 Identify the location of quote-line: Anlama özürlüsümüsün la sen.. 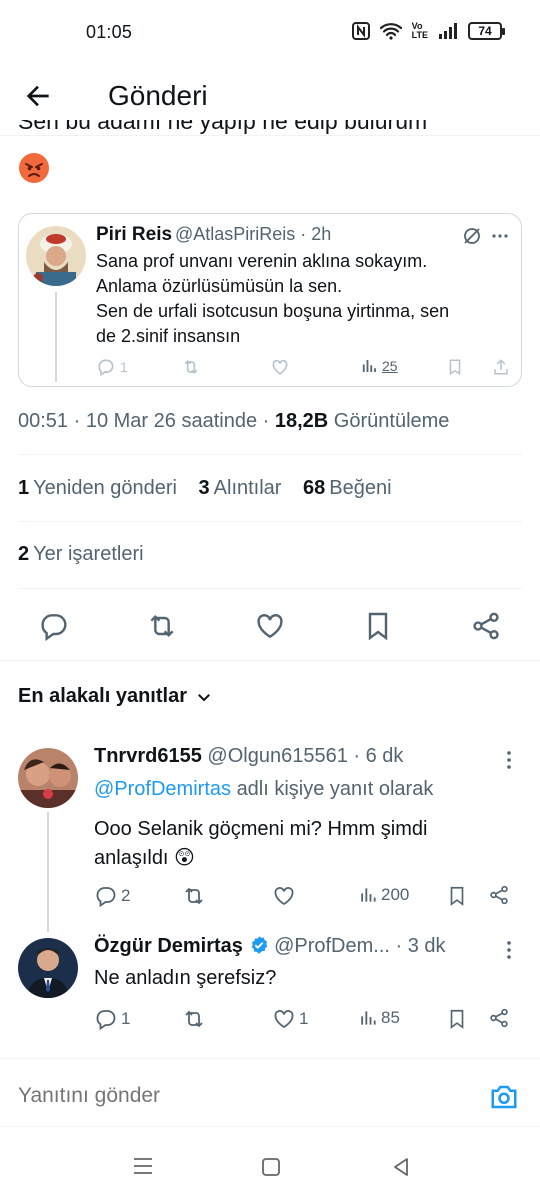
(219, 286).